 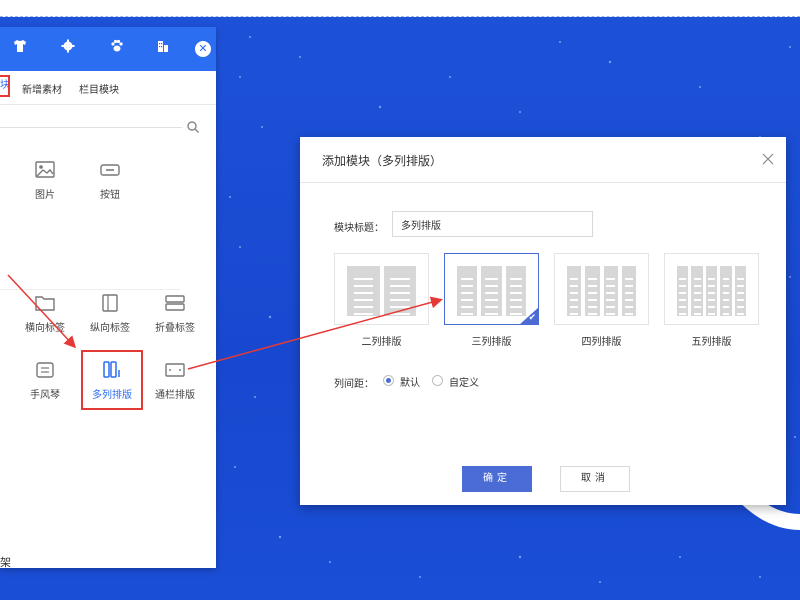 What do you see at coordinates (110, 195) in the screenshot?
I see `module-item-label: 按钮` at bounding box center [110, 195].